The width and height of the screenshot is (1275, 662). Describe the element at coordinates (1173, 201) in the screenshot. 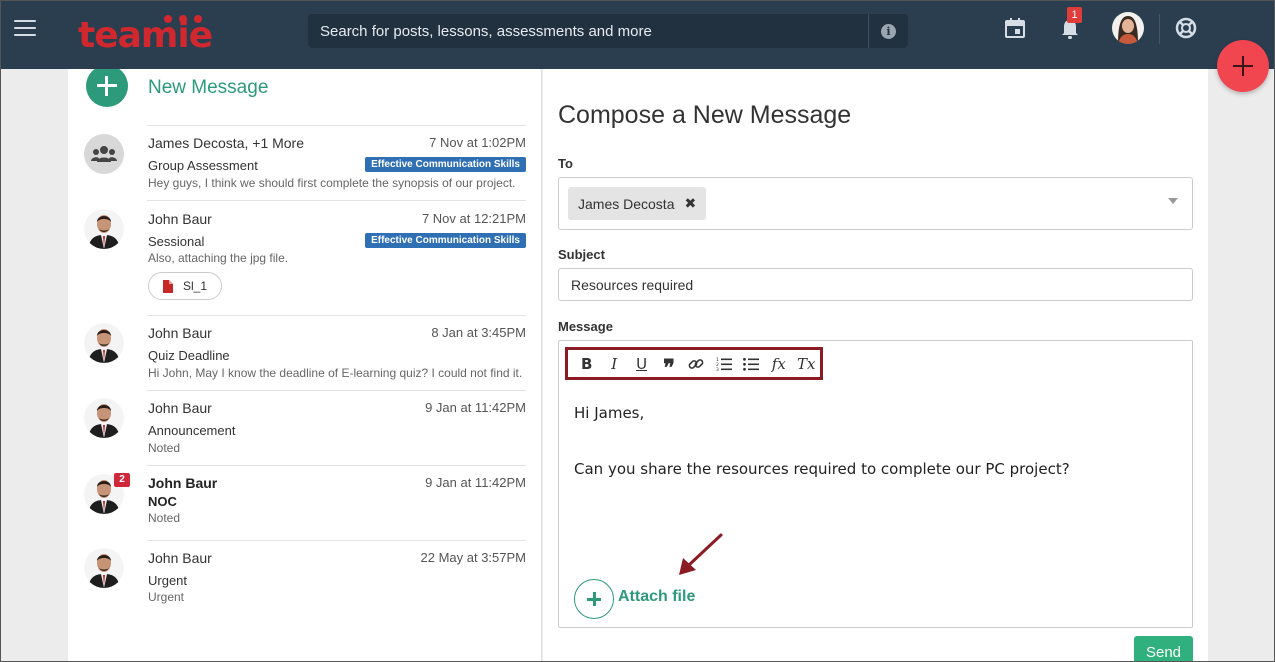

I see `chevron-down-icon` at that location.